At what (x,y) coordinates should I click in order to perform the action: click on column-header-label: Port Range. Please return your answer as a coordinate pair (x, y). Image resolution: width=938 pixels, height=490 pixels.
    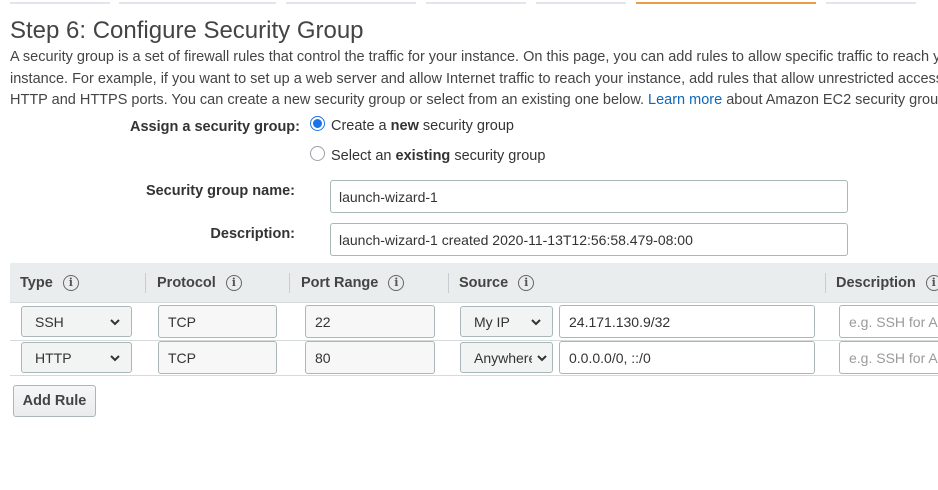
    Looking at the image, I should click on (340, 283).